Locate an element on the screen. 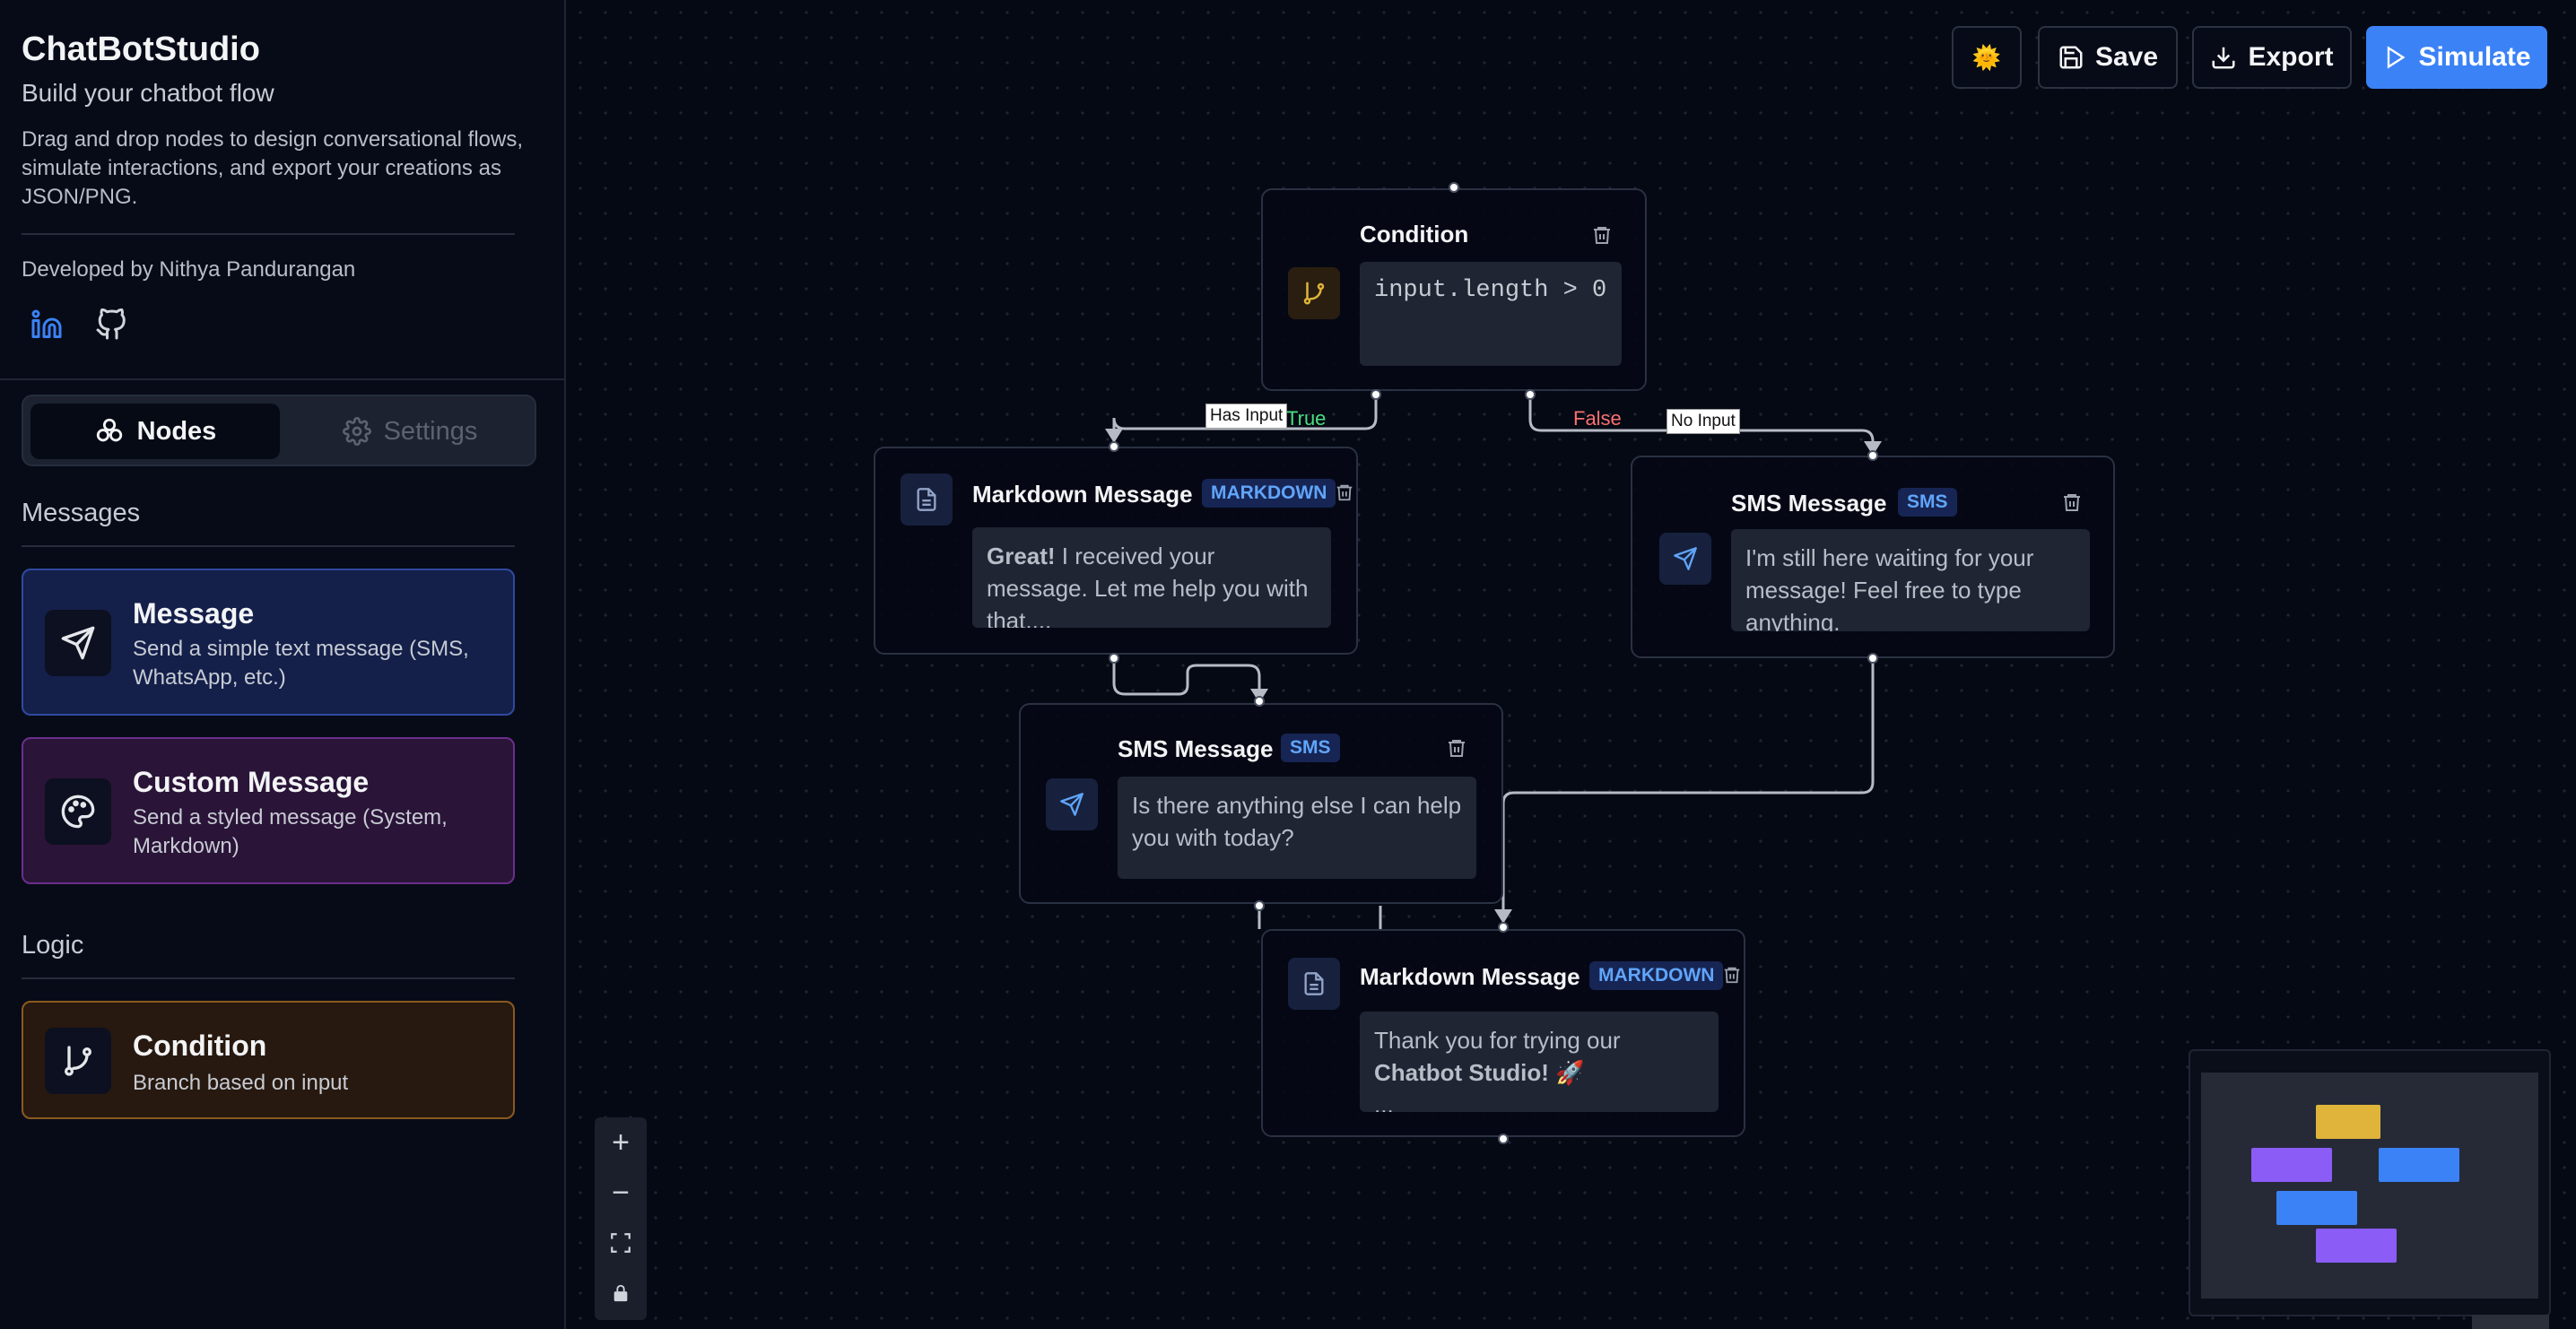 The height and width of the screenshot is (1329, 2576). theme-toggle-button: 🌞 is located at coordinates (1987, 58).